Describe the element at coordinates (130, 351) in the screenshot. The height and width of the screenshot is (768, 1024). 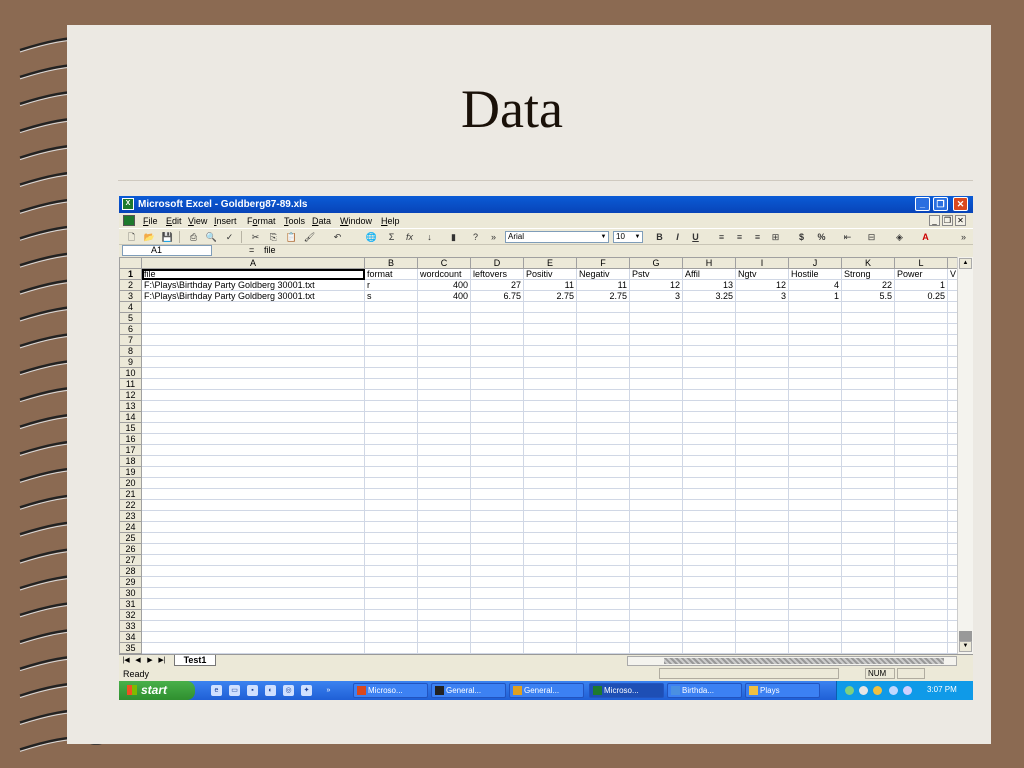
I see `row-header: 8` at that location.